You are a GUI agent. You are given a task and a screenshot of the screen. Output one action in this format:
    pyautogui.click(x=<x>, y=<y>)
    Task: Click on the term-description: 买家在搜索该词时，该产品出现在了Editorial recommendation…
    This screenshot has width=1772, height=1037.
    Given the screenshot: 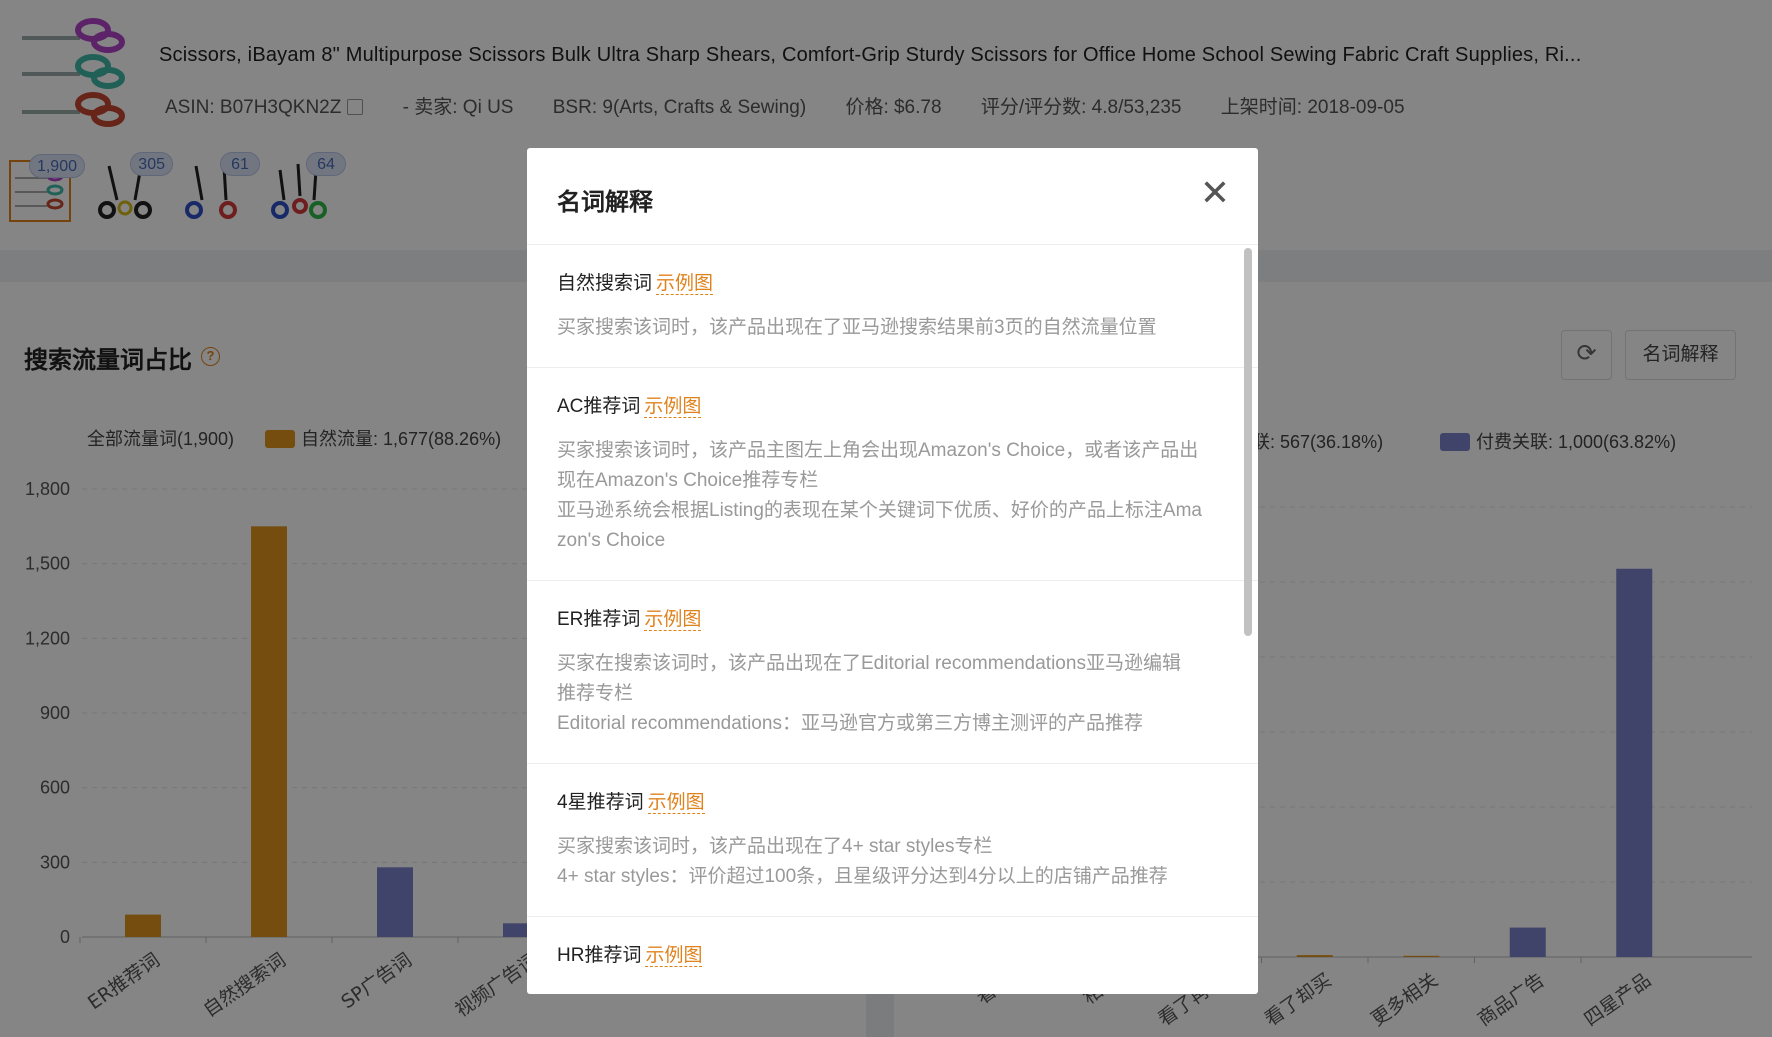 What is the action you would take?
    pyautogui.click(x=892, y=694)
    